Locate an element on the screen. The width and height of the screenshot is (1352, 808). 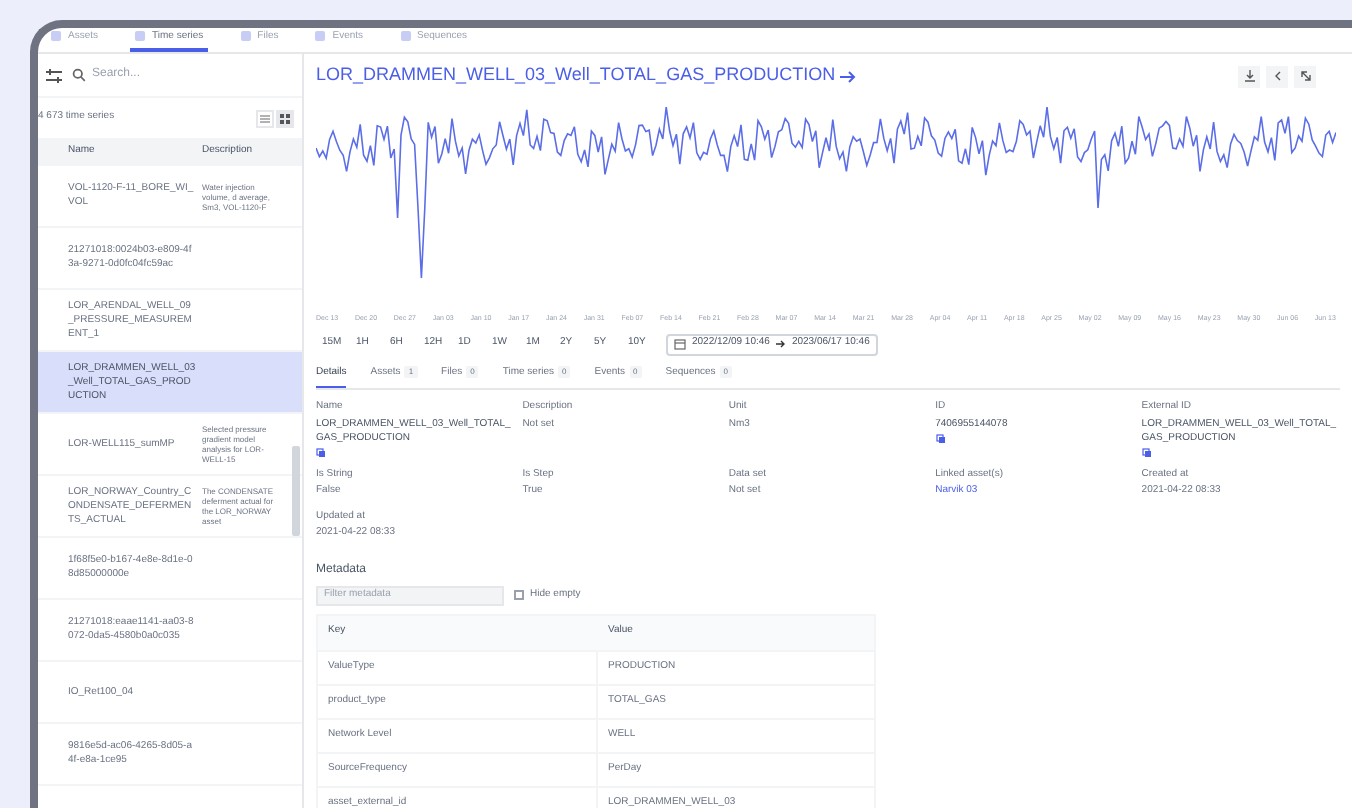
chevron-left-icon is located at coordinates (1277, 76).